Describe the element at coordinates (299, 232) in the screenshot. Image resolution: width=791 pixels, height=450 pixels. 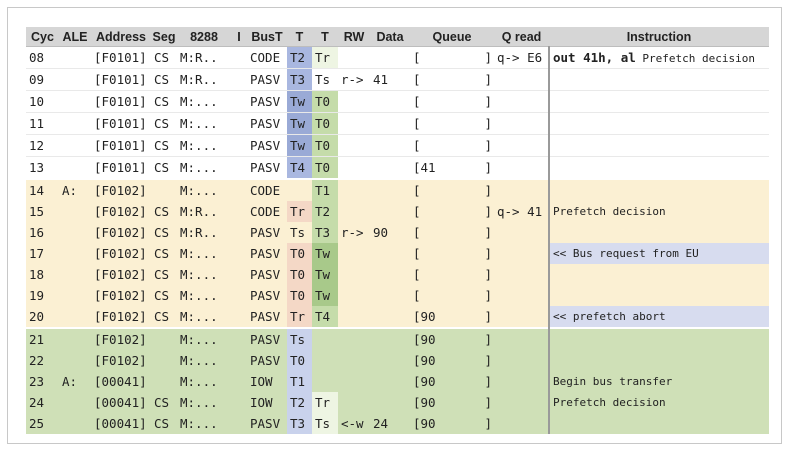
I see `biu-t-state-cell: Ts` at that location.